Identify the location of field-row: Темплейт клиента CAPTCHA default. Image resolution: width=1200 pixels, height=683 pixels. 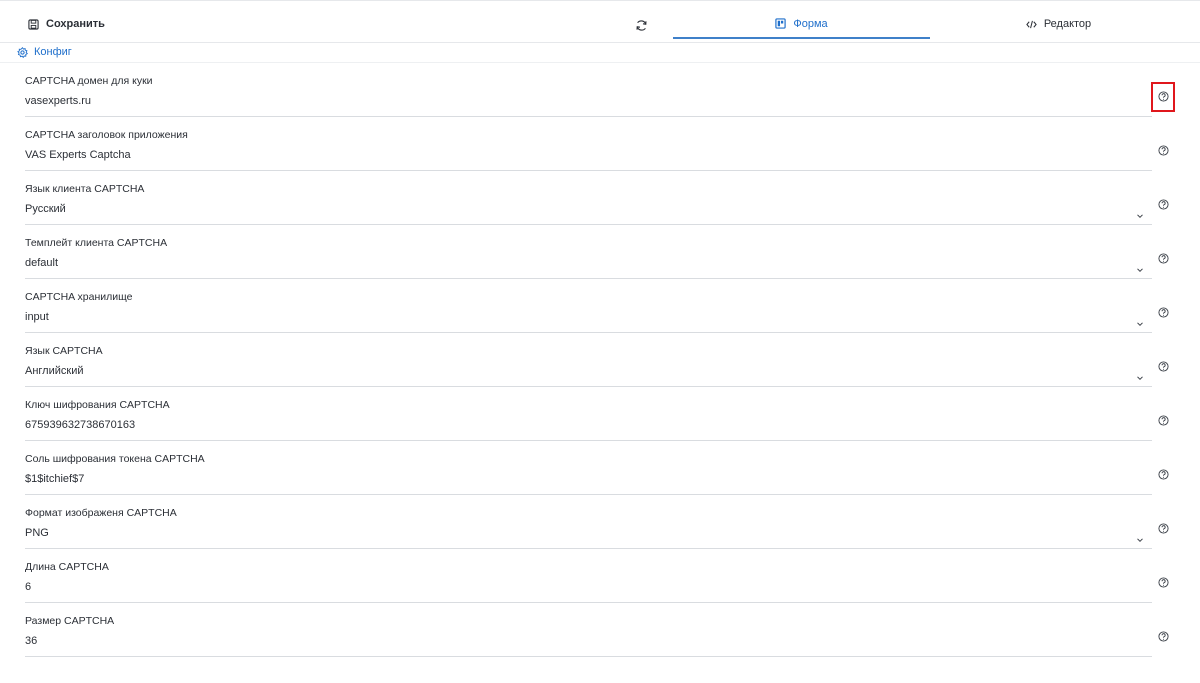
(588, 252).